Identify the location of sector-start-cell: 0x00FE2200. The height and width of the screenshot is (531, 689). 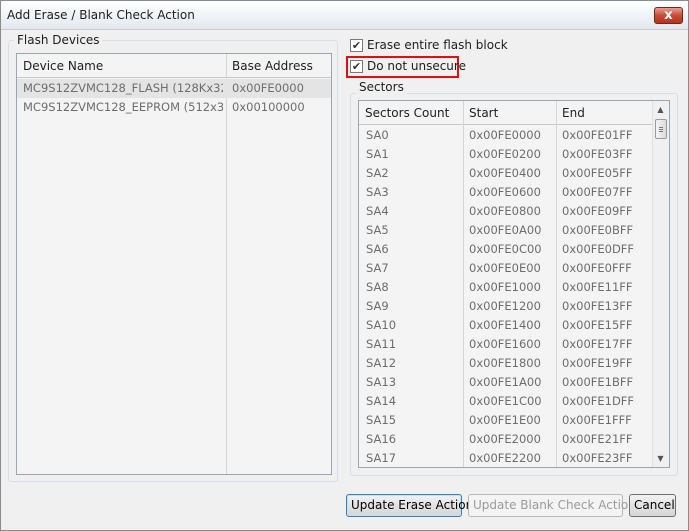
(505, 458).